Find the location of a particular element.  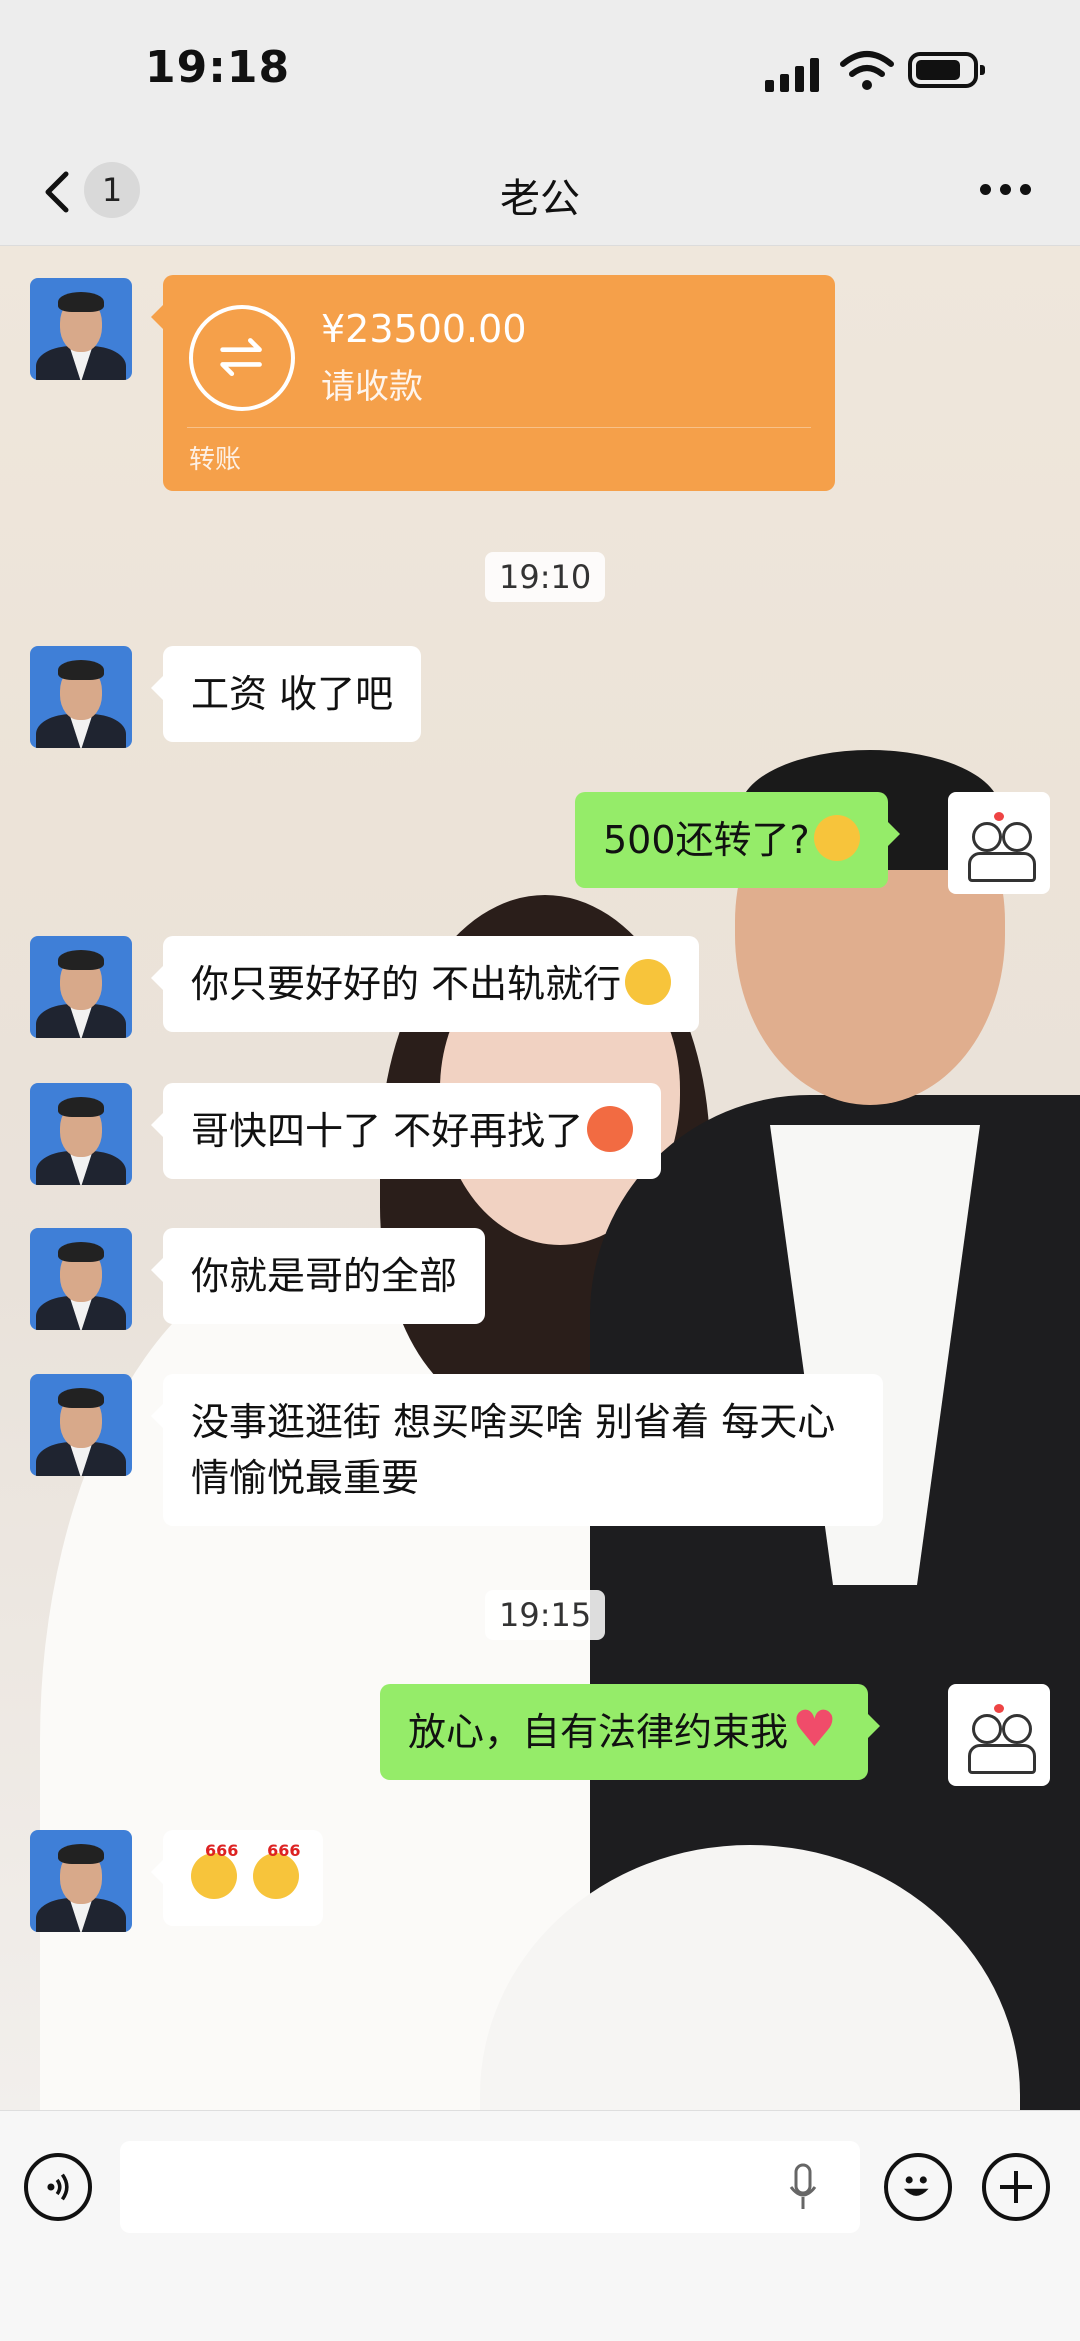

heart-emoji-icon is located at coordinates (816, 1729).